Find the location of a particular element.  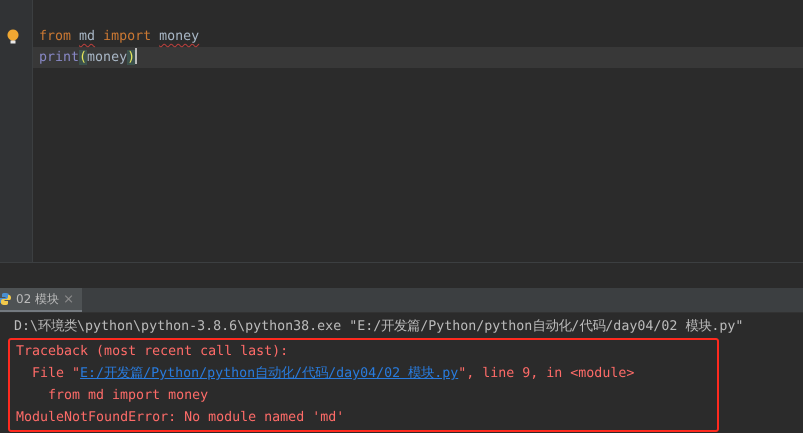

console-text: from md import money is located at coordinates (128, 395).